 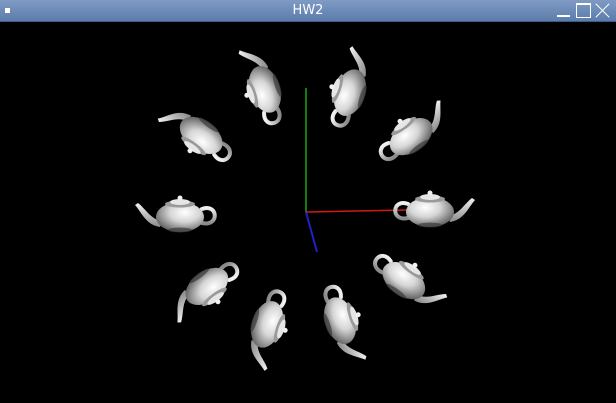 What do you see at coordinates (268, 330) in the screenshot?
I see `teapot-108deg` at bounding box center [268, 330].